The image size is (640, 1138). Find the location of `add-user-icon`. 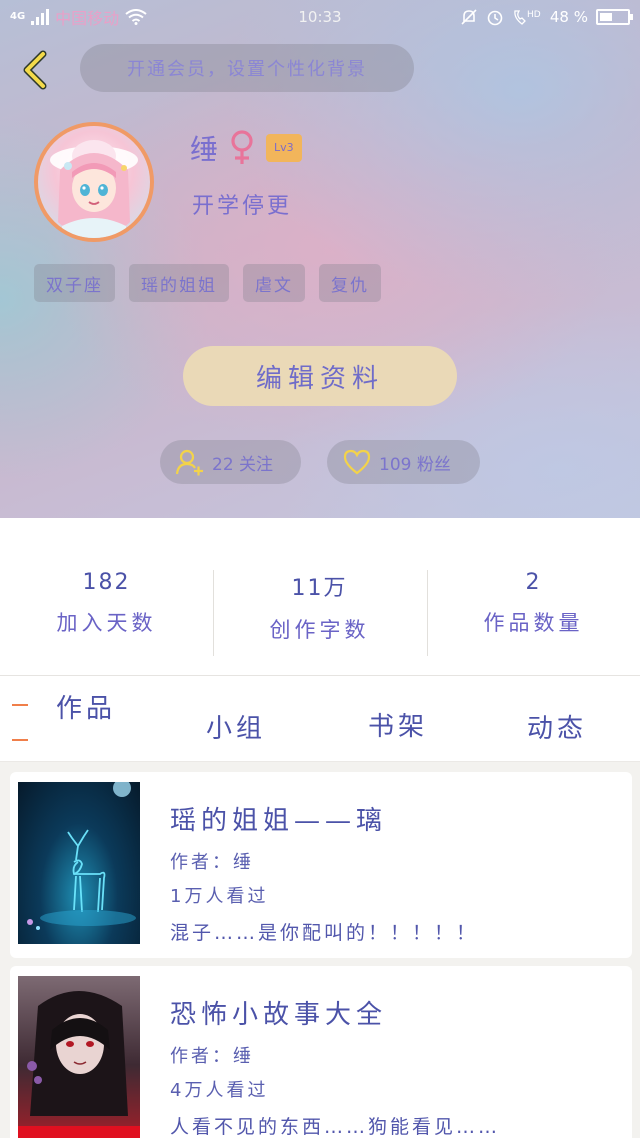

add-user-icon is located at coordinates (189, 462).